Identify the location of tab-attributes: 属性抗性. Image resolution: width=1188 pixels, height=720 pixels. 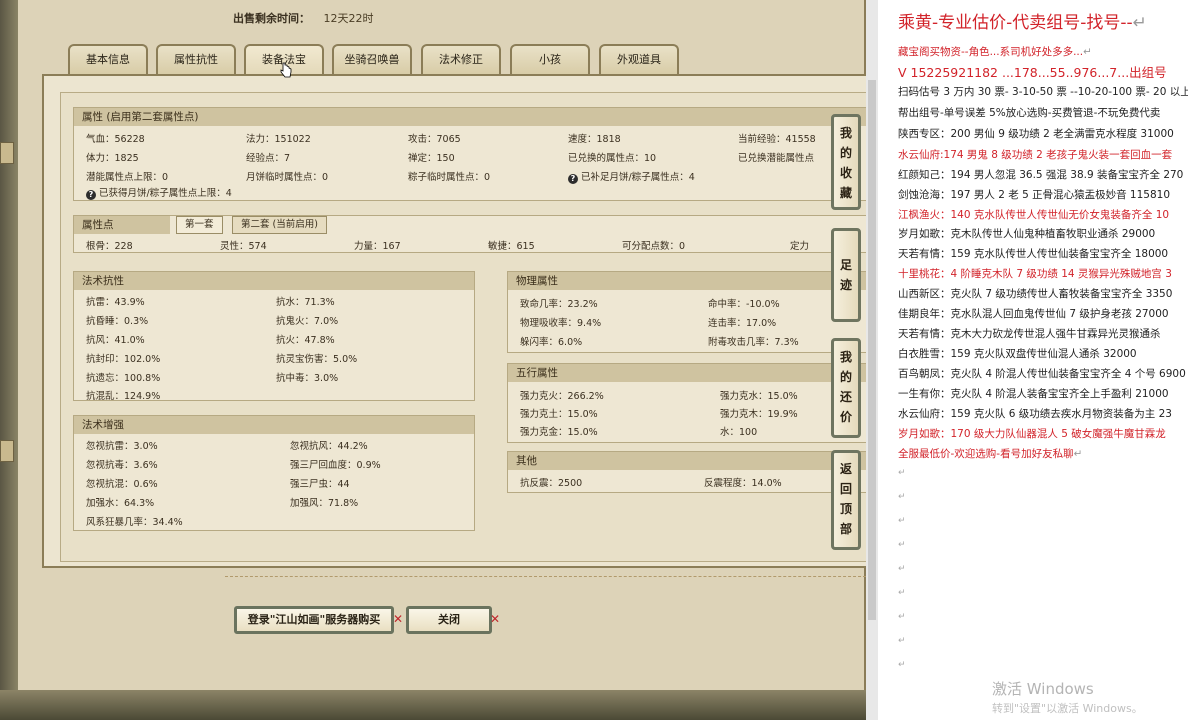
(196, 60).